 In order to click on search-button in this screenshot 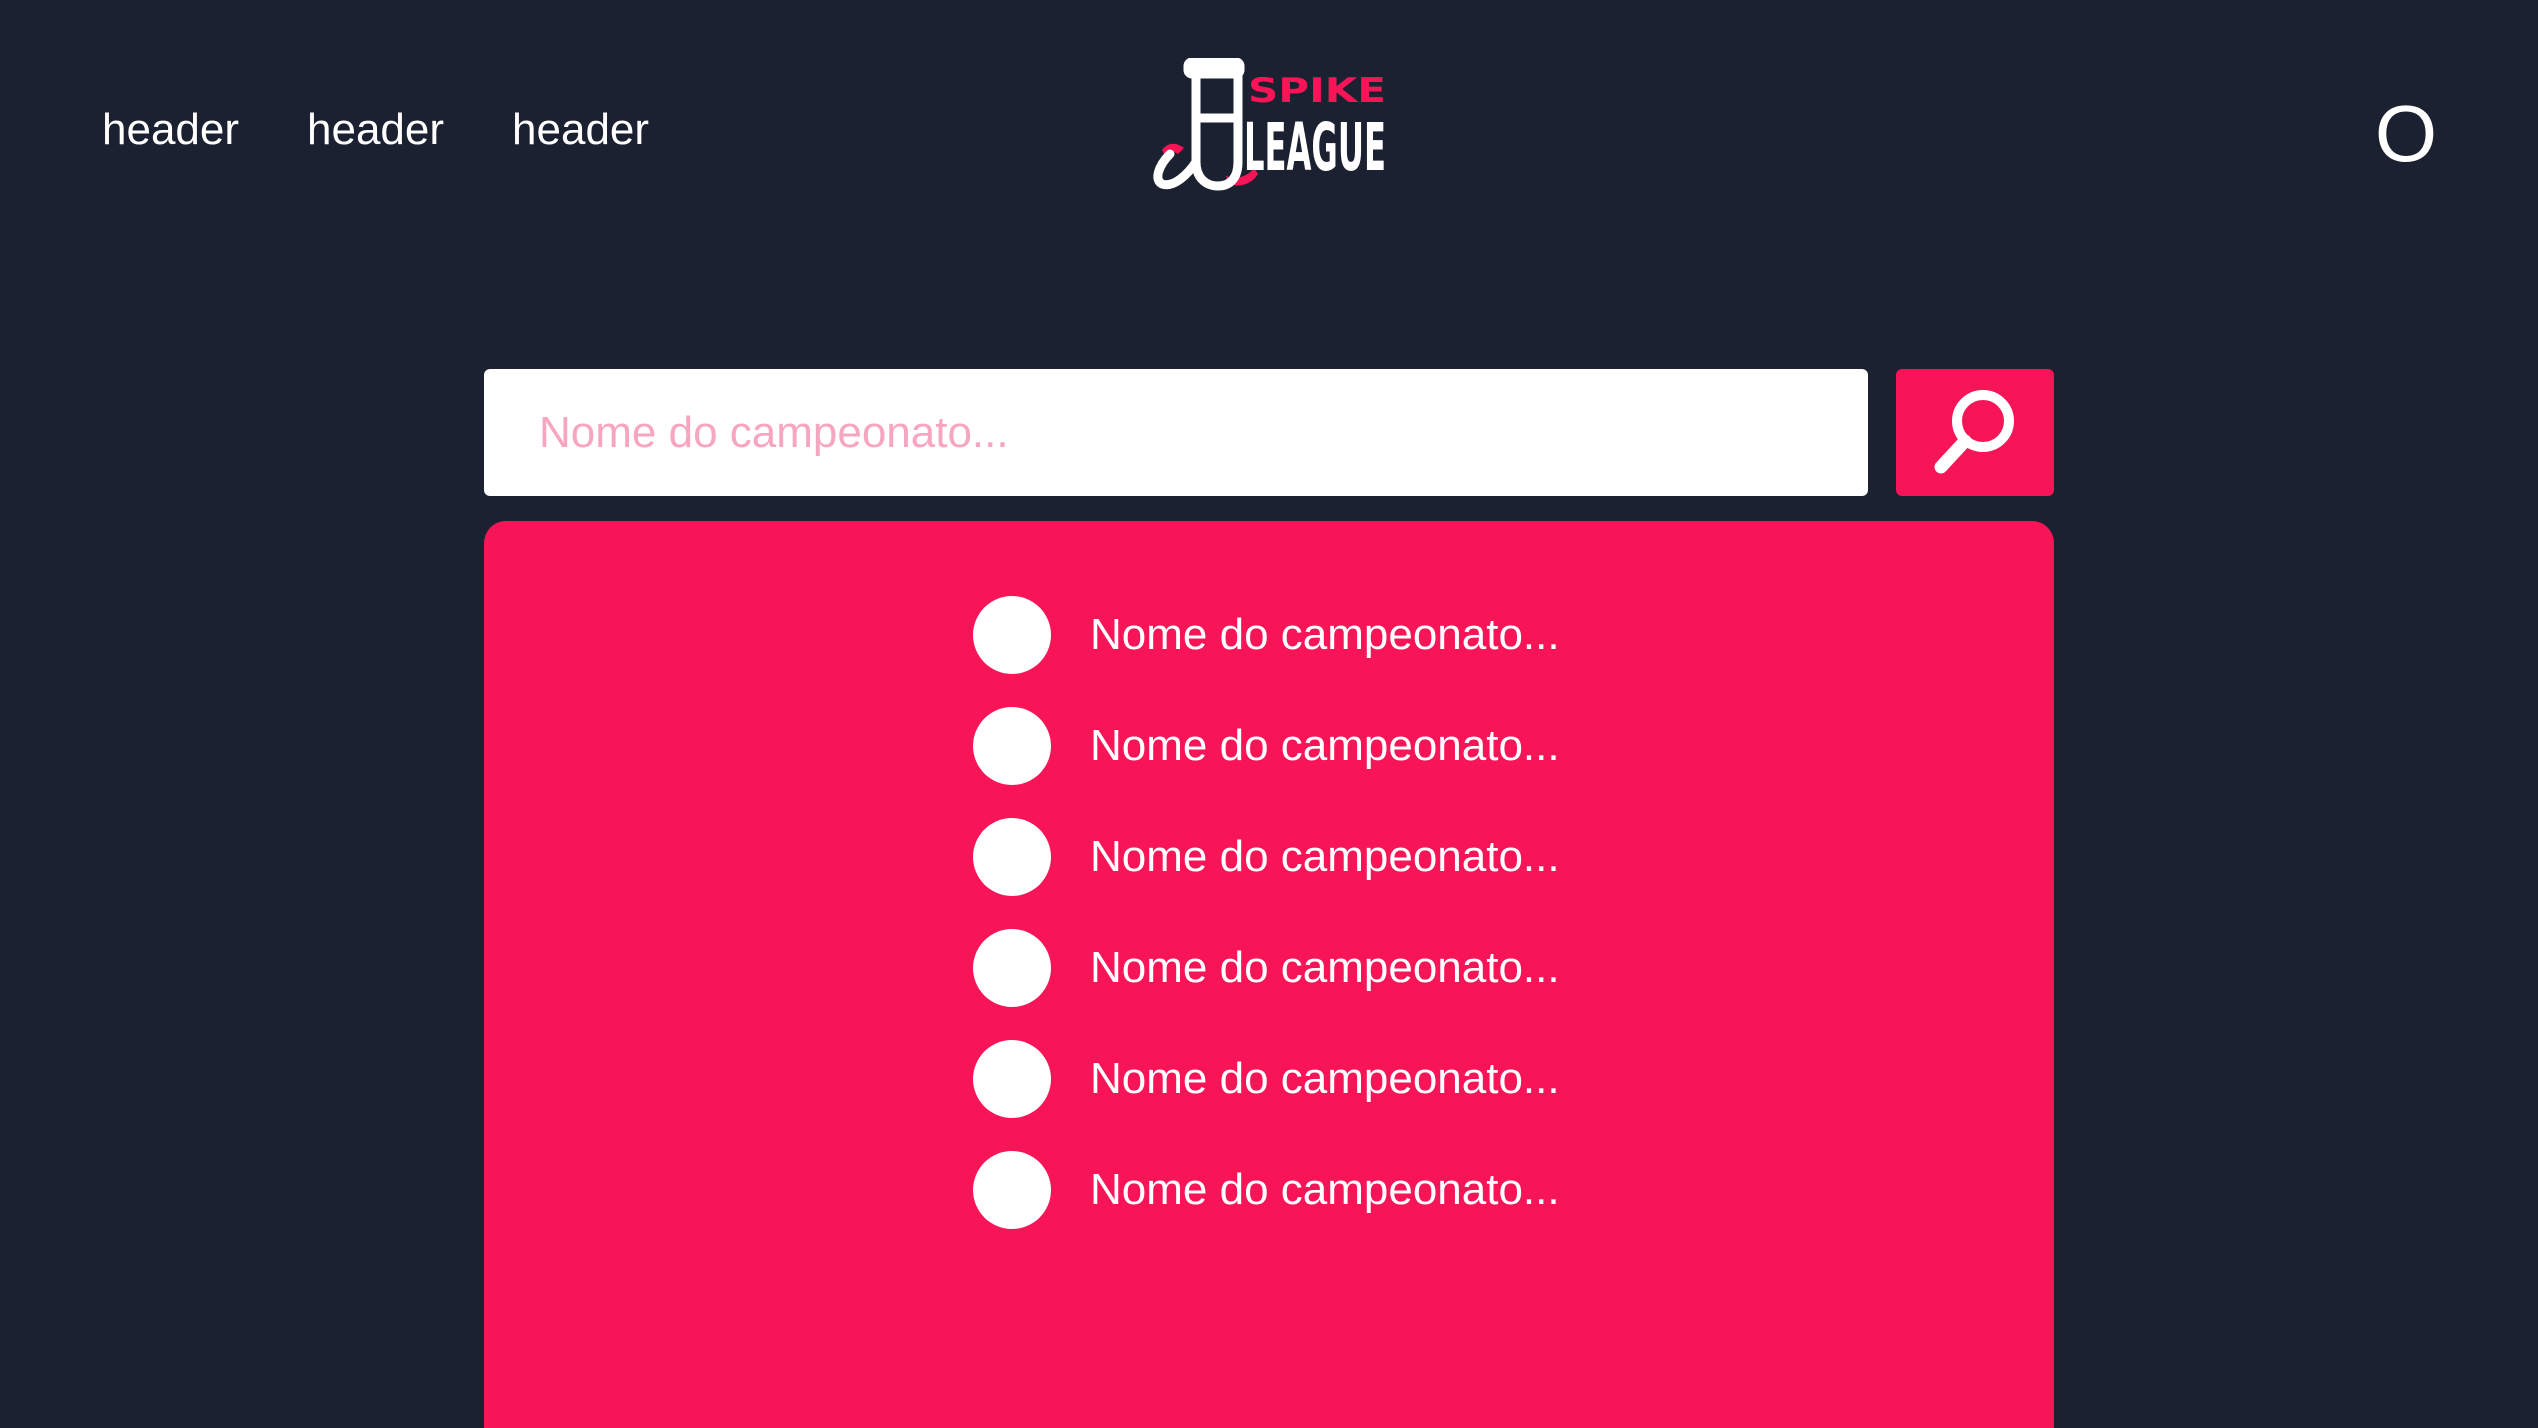, I will do `click(1975, 432)`.